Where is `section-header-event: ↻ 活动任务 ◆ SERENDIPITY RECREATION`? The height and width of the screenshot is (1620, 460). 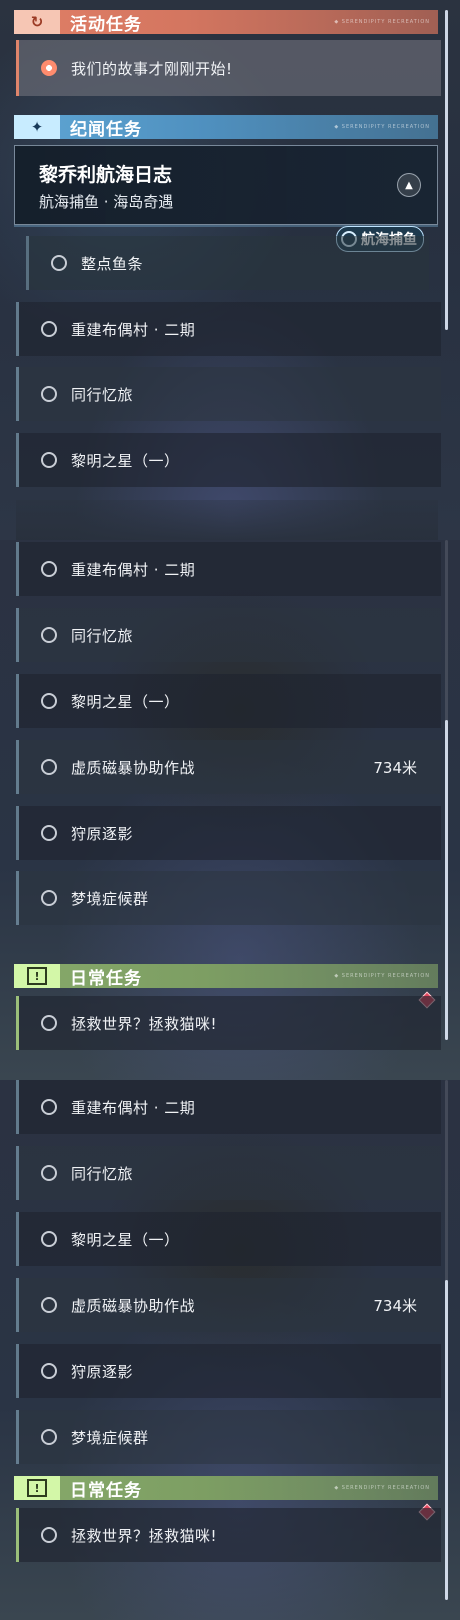
section-header-event: ↻ 活动任务 ◆ SERENDIPITY RECREATION is located at coordinates (226, 22).